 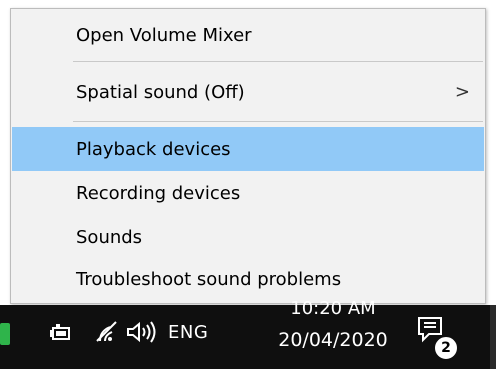 I want to click on speaker-icon, so click(x=141, y=332).